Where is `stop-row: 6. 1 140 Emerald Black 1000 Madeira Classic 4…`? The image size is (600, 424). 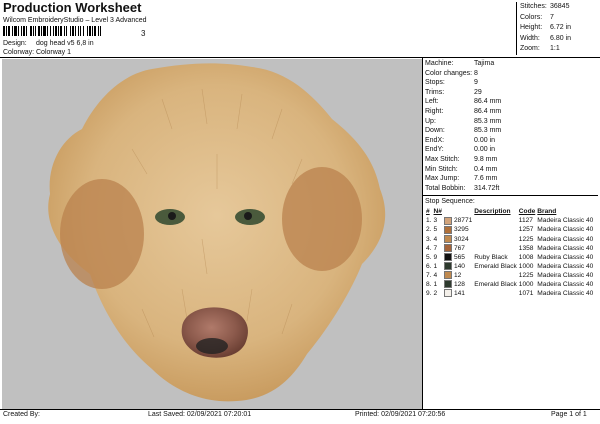 stop-row: 6. 1 140 Emerald Black 1000 Madeira Classic 4… is located at coordinates (509, 266).